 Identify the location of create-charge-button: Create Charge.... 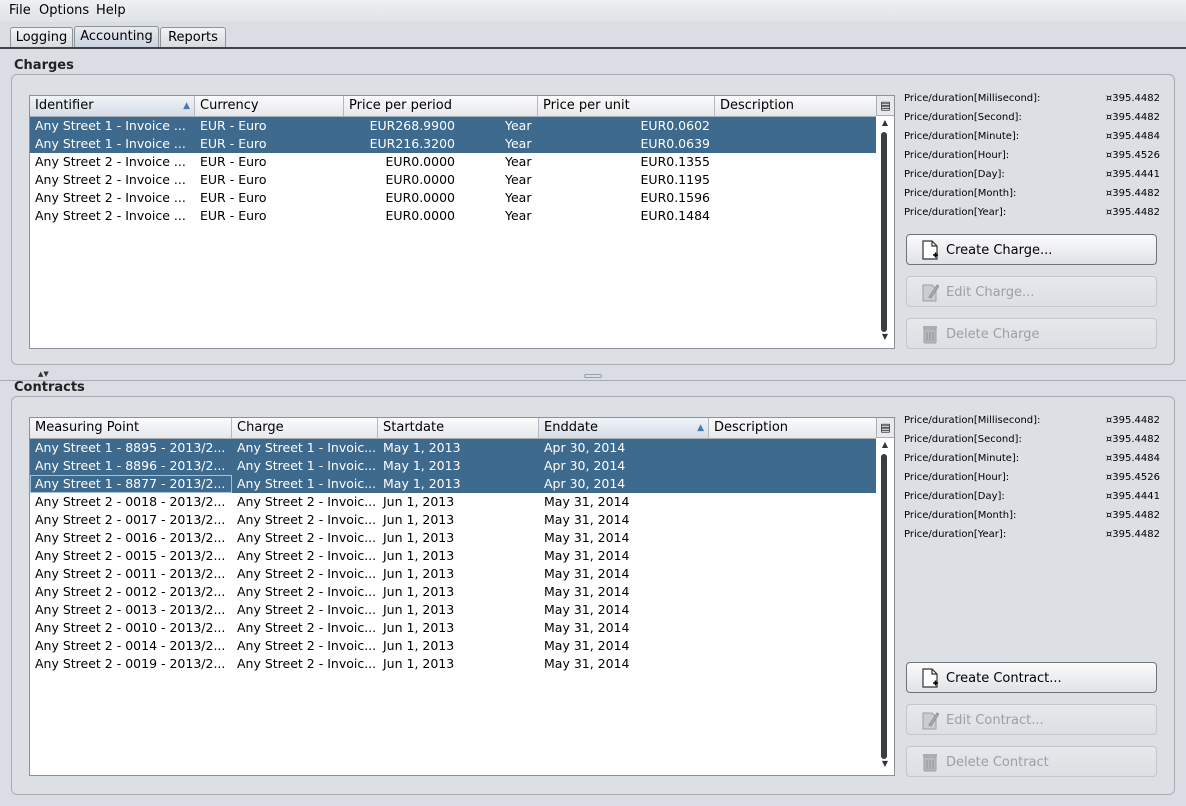
(1031, 249).